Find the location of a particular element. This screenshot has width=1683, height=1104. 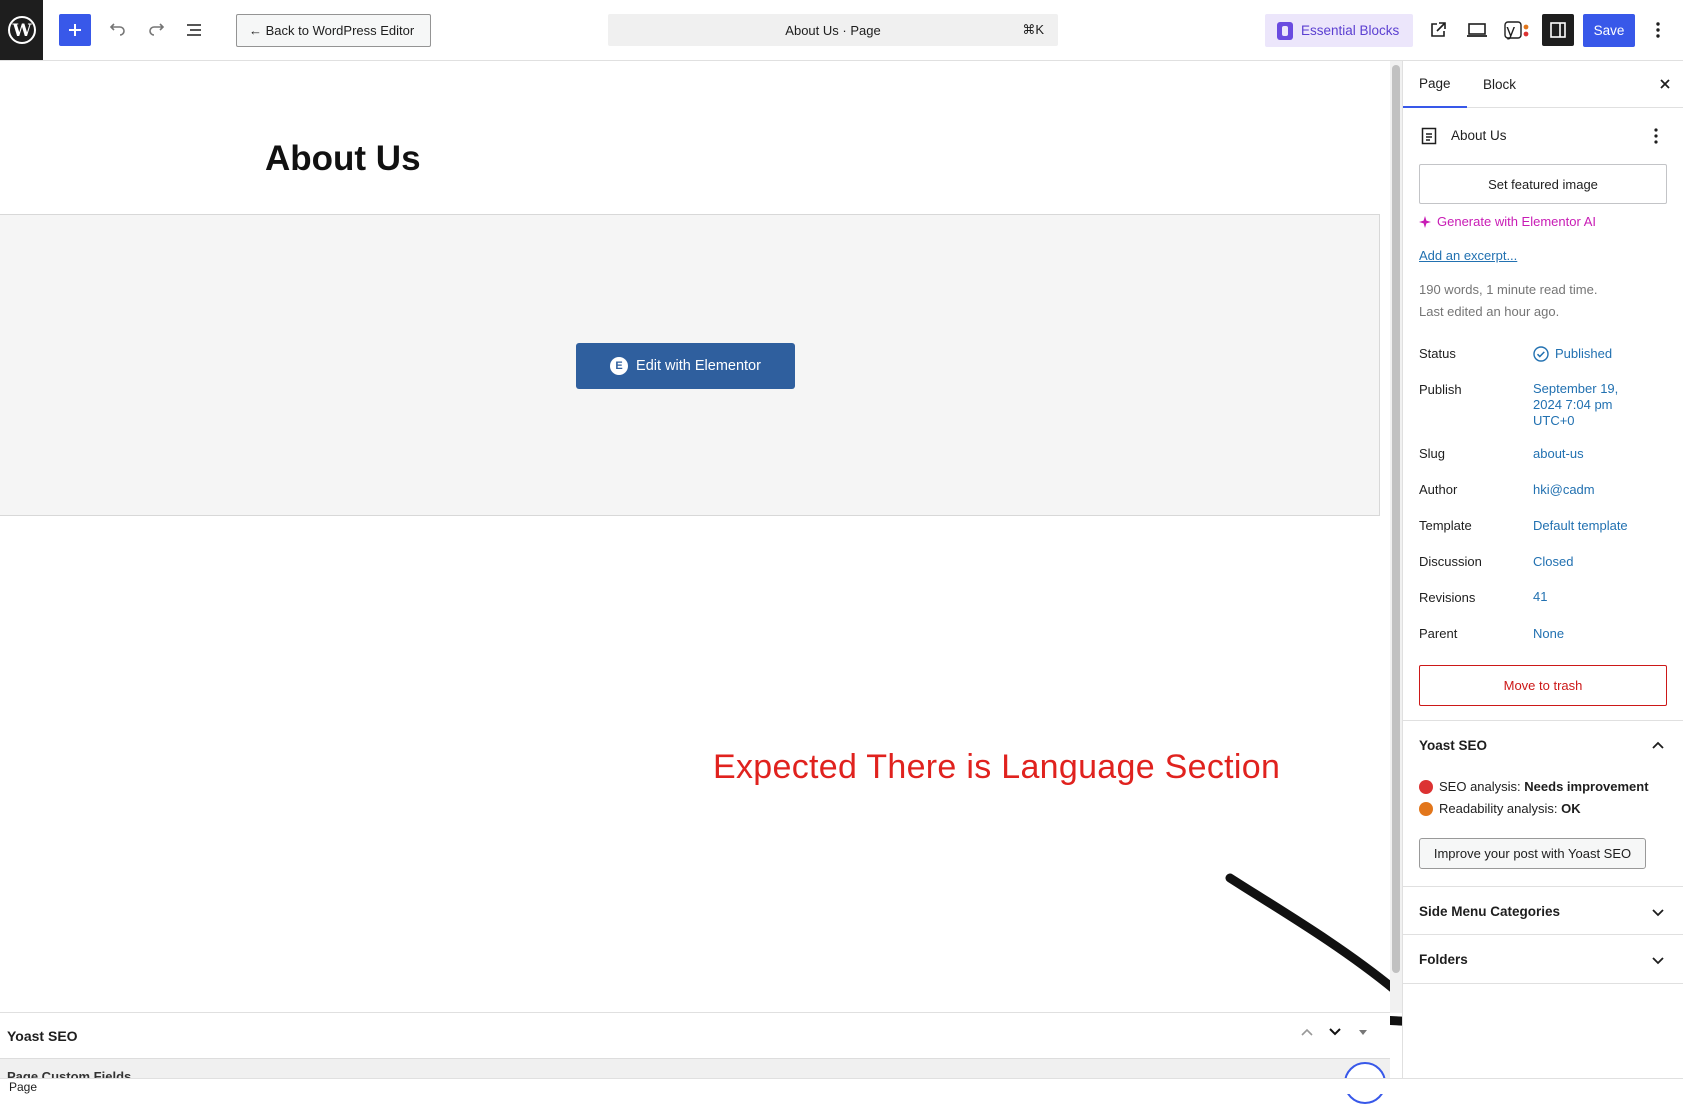

view-page-icon is located at coordinates (1438, 30).